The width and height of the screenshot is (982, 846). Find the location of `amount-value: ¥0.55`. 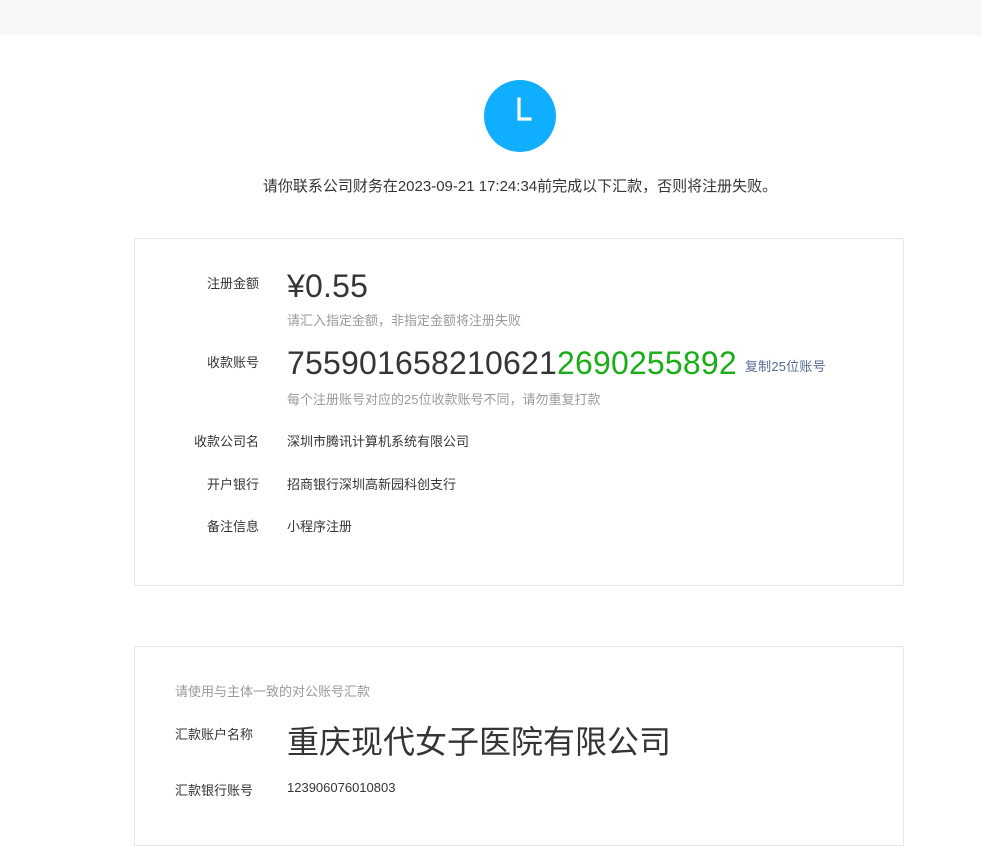

amount-value: ¥0.55 is located at coordinates (328, 286).